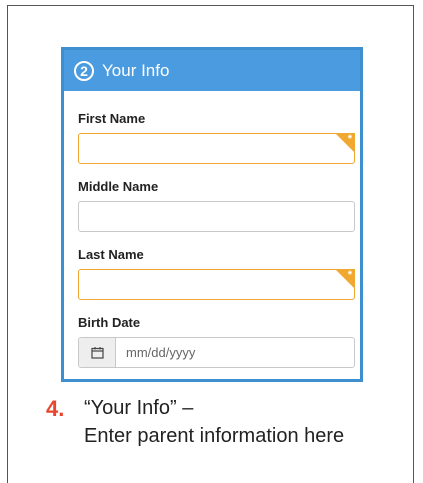 This screenshot has width=423, height=483. Describe the element at coordinates (55, 408) in the screenshot. I see `caption-step-number: 4.` at that location.